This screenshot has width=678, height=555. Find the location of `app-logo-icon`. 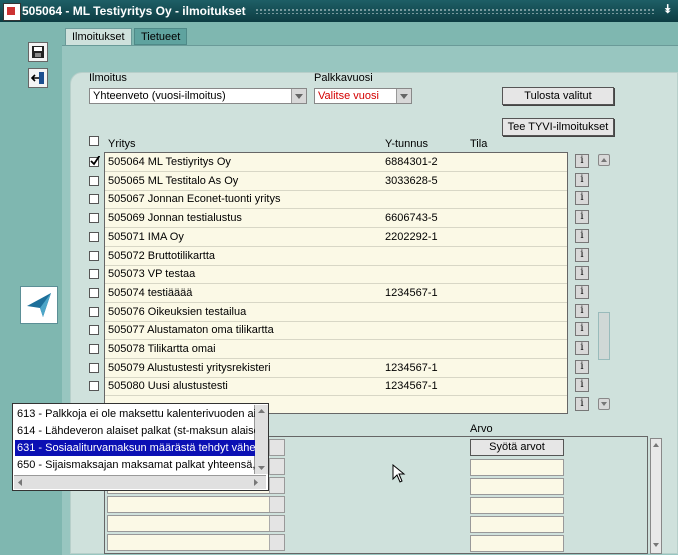

app-logo-icon is located at coordinates (39, 305).